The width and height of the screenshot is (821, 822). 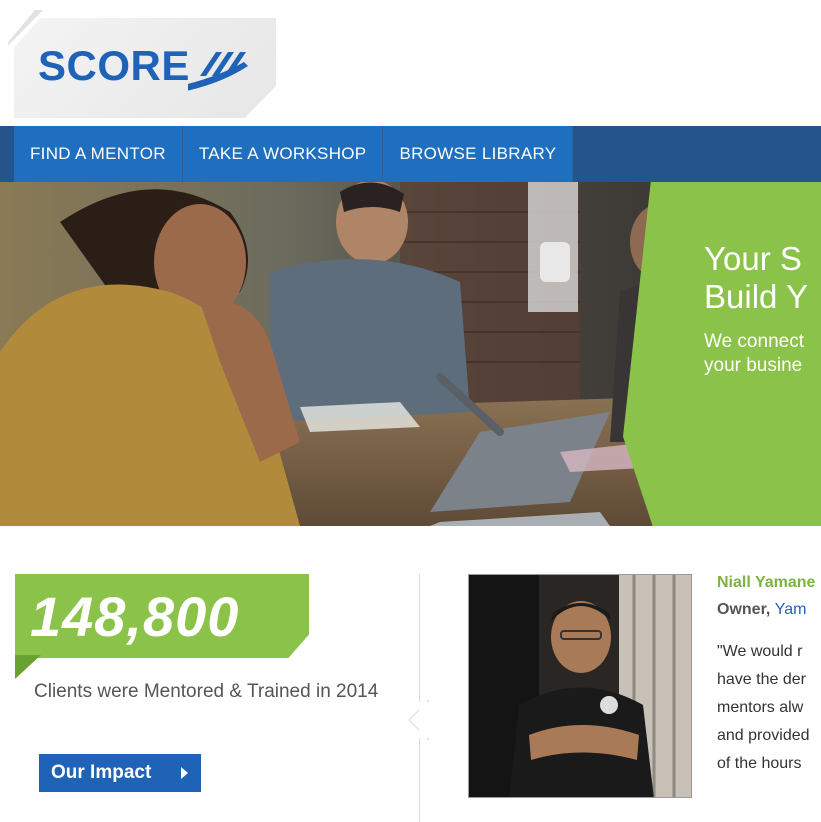 I want to click on quote-line: and provided, so click(x=763, y=735).